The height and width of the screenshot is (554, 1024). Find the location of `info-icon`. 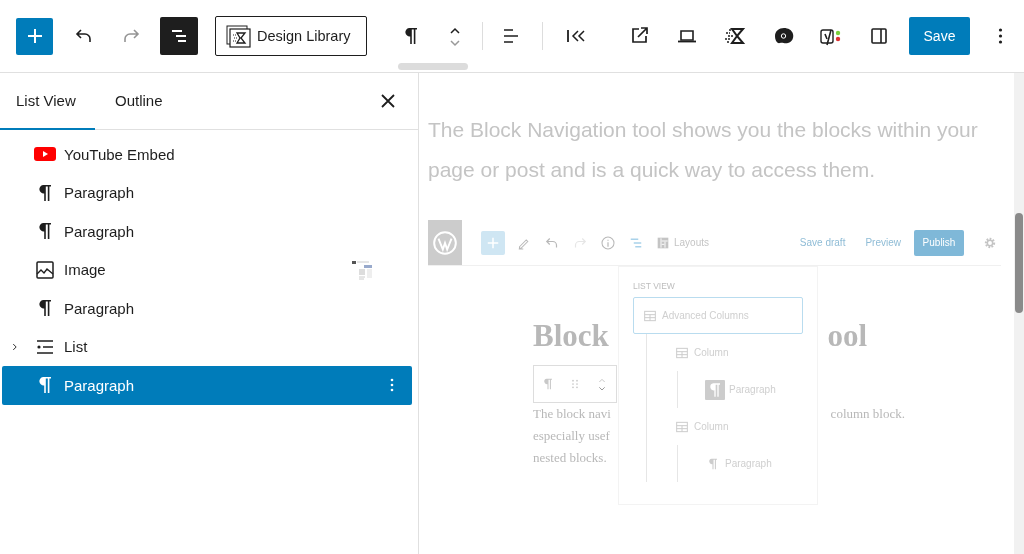

info-icon is located at coordinates (608, 242).